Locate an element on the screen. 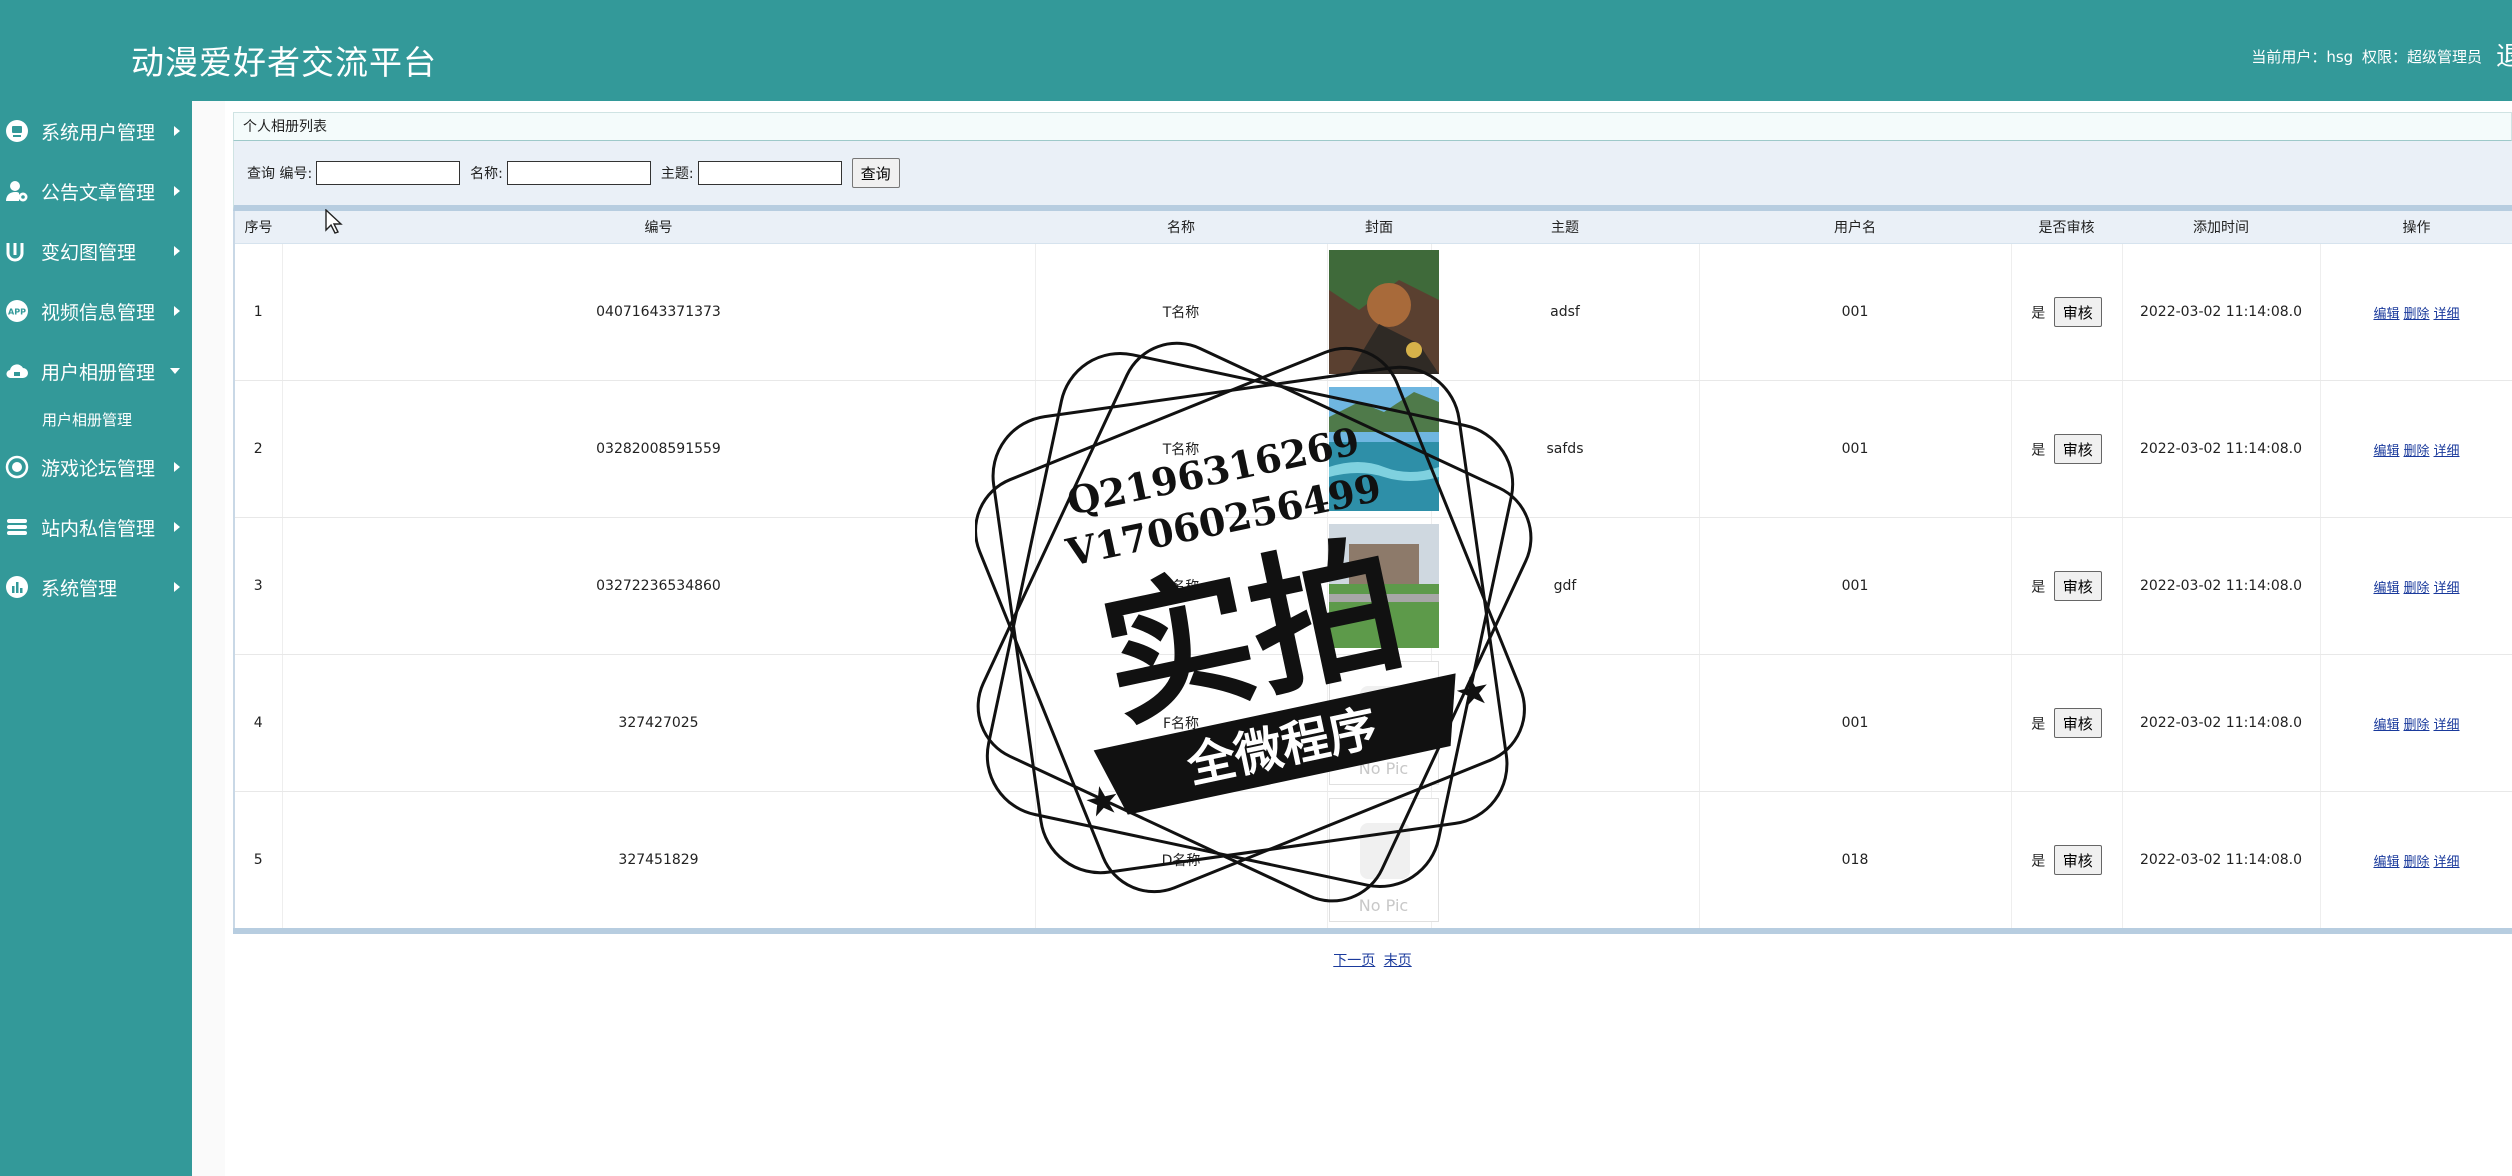 Image resolution: width=2512 pixels, height=1176 pixels. cell-topic: gdf is located at coordinates (1565, 586).